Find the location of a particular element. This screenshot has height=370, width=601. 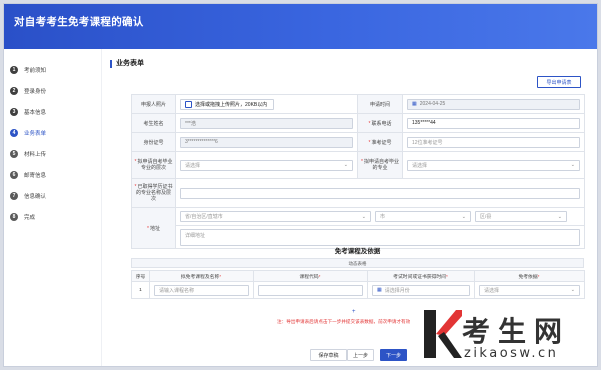

major-cell: 请选择 ⌄ is located at coordinates (493, 165).